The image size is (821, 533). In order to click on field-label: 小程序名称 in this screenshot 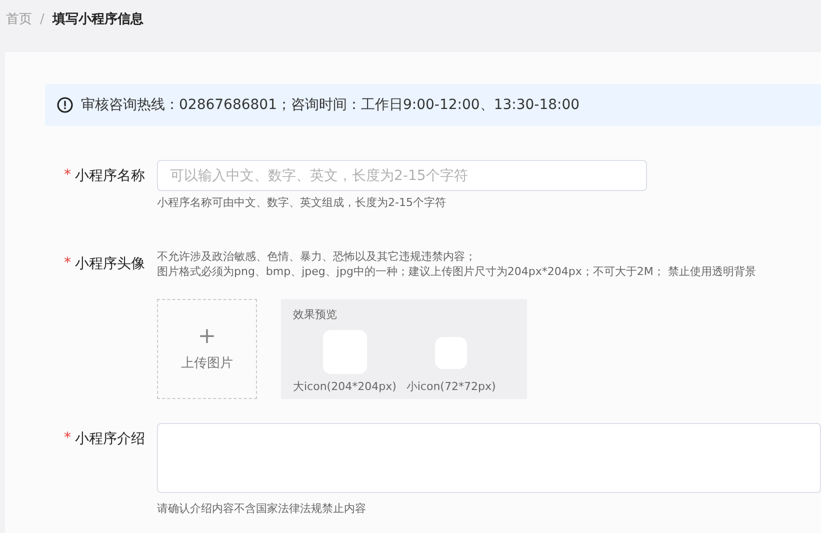, I will do `click(110, 176)`.